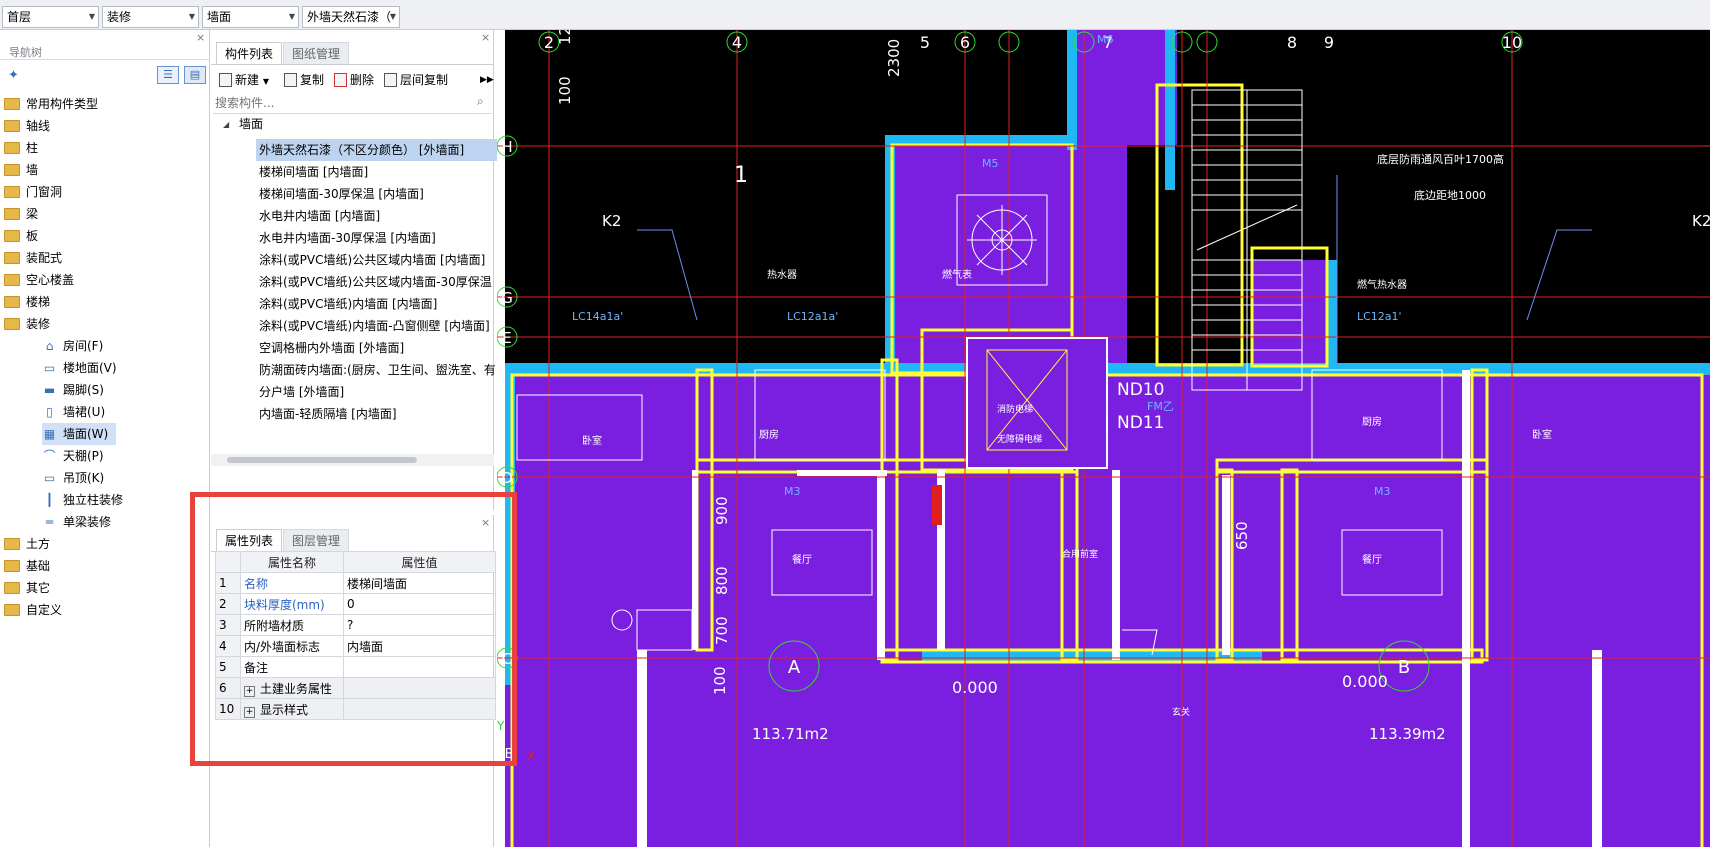 This screenshot has height=847, width=1710. I want to click on horizontal-scrollbar, so click(352, 460).